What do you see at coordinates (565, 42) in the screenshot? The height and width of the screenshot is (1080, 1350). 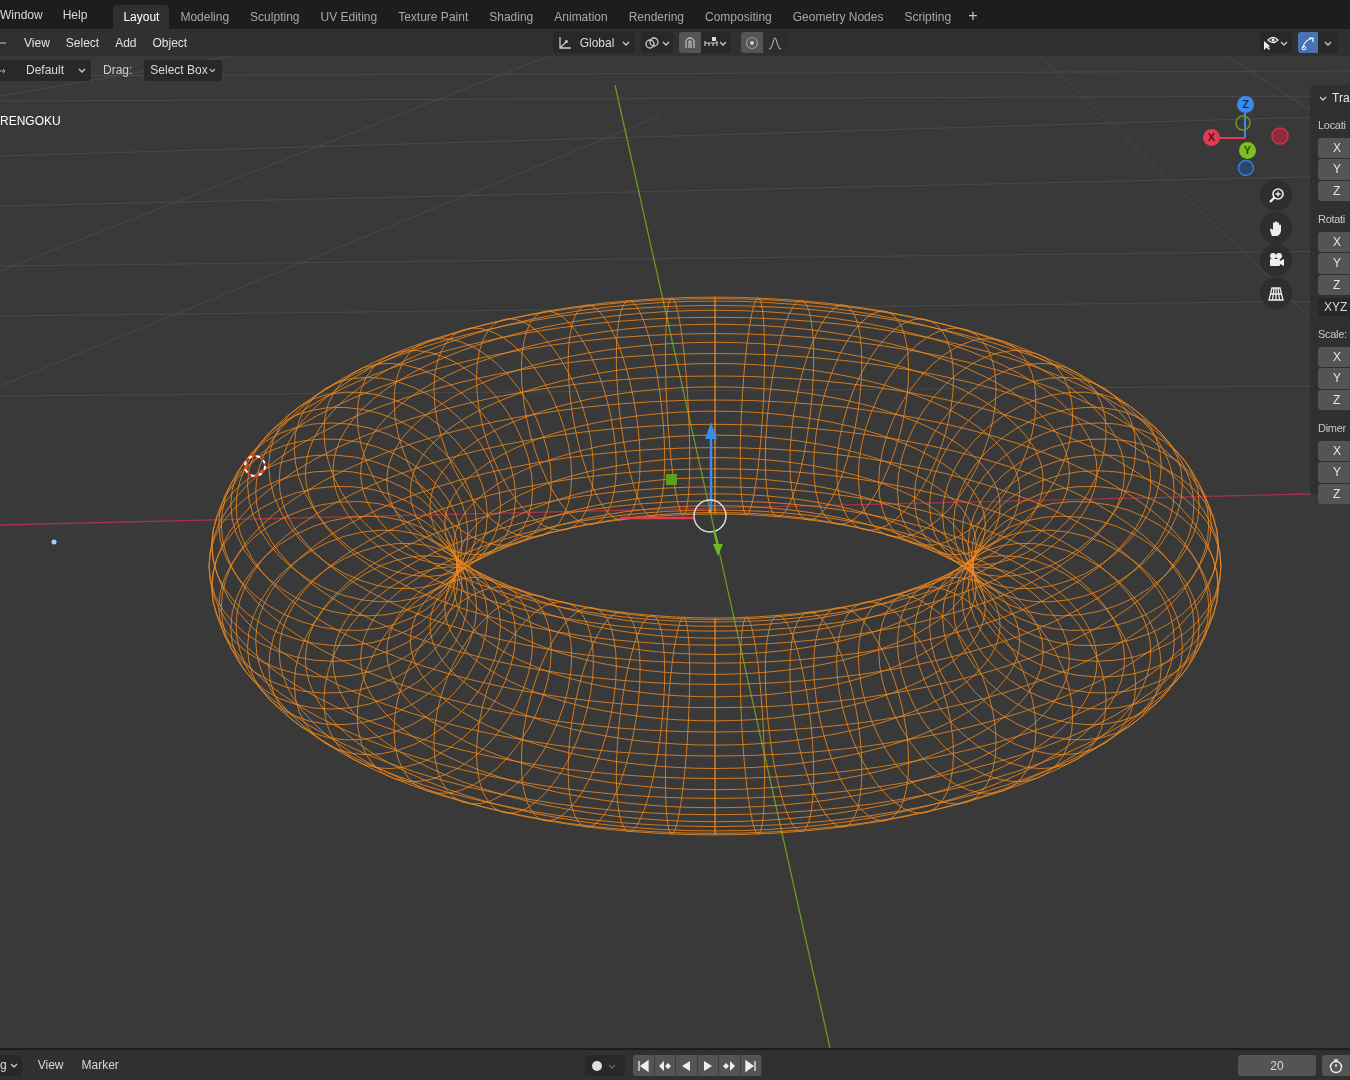 I see `axes-icon` at bounding box center [565, 42].